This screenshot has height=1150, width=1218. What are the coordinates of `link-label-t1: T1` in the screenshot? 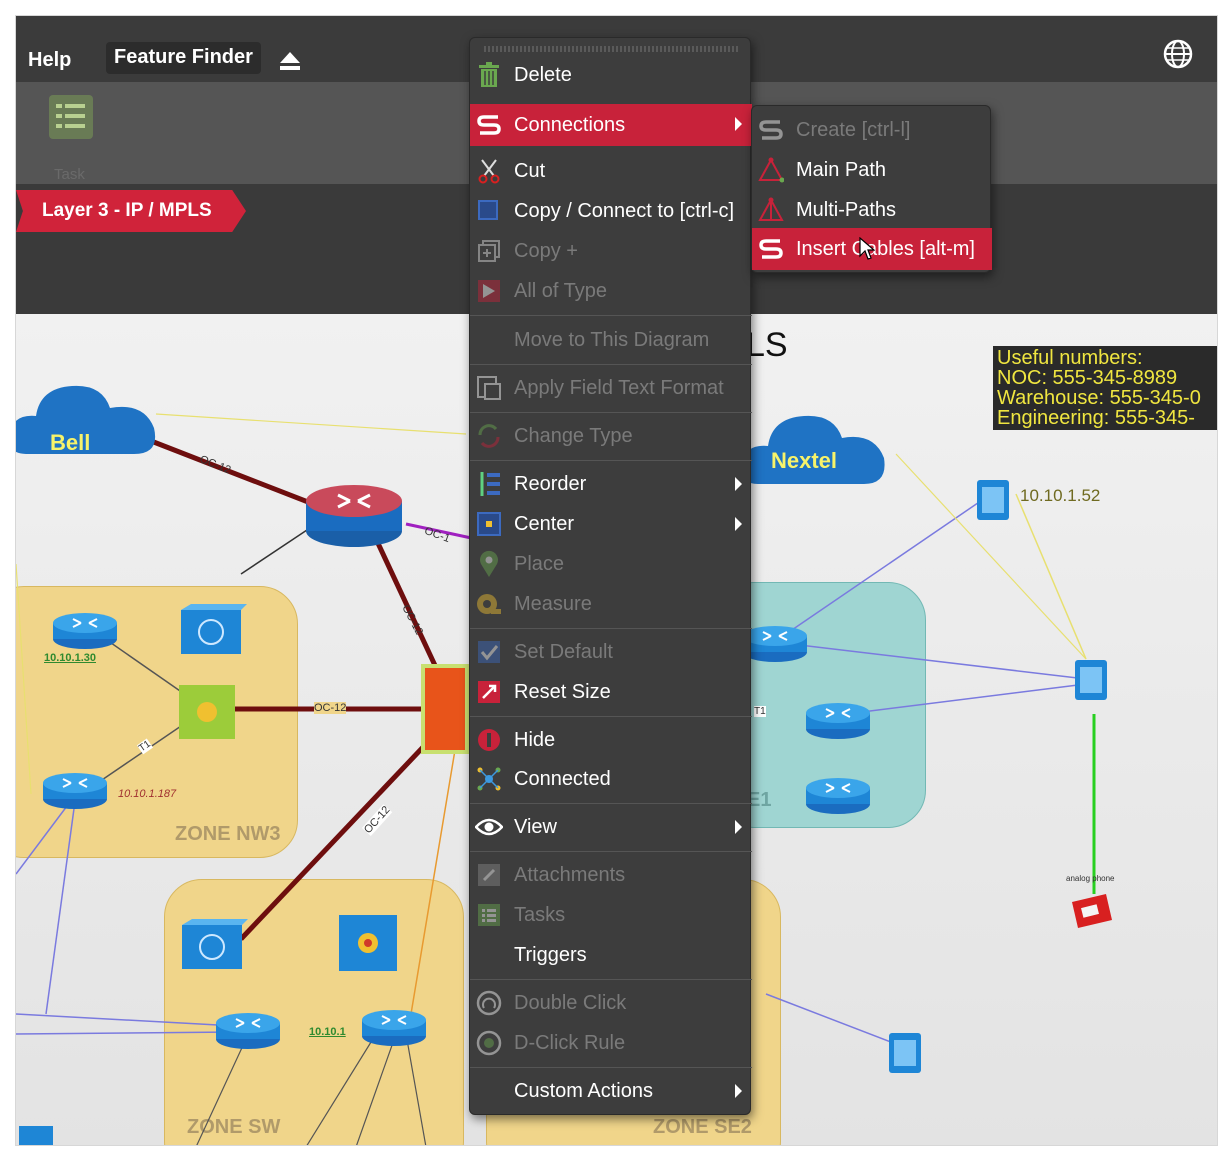 It's located at (760, 711).